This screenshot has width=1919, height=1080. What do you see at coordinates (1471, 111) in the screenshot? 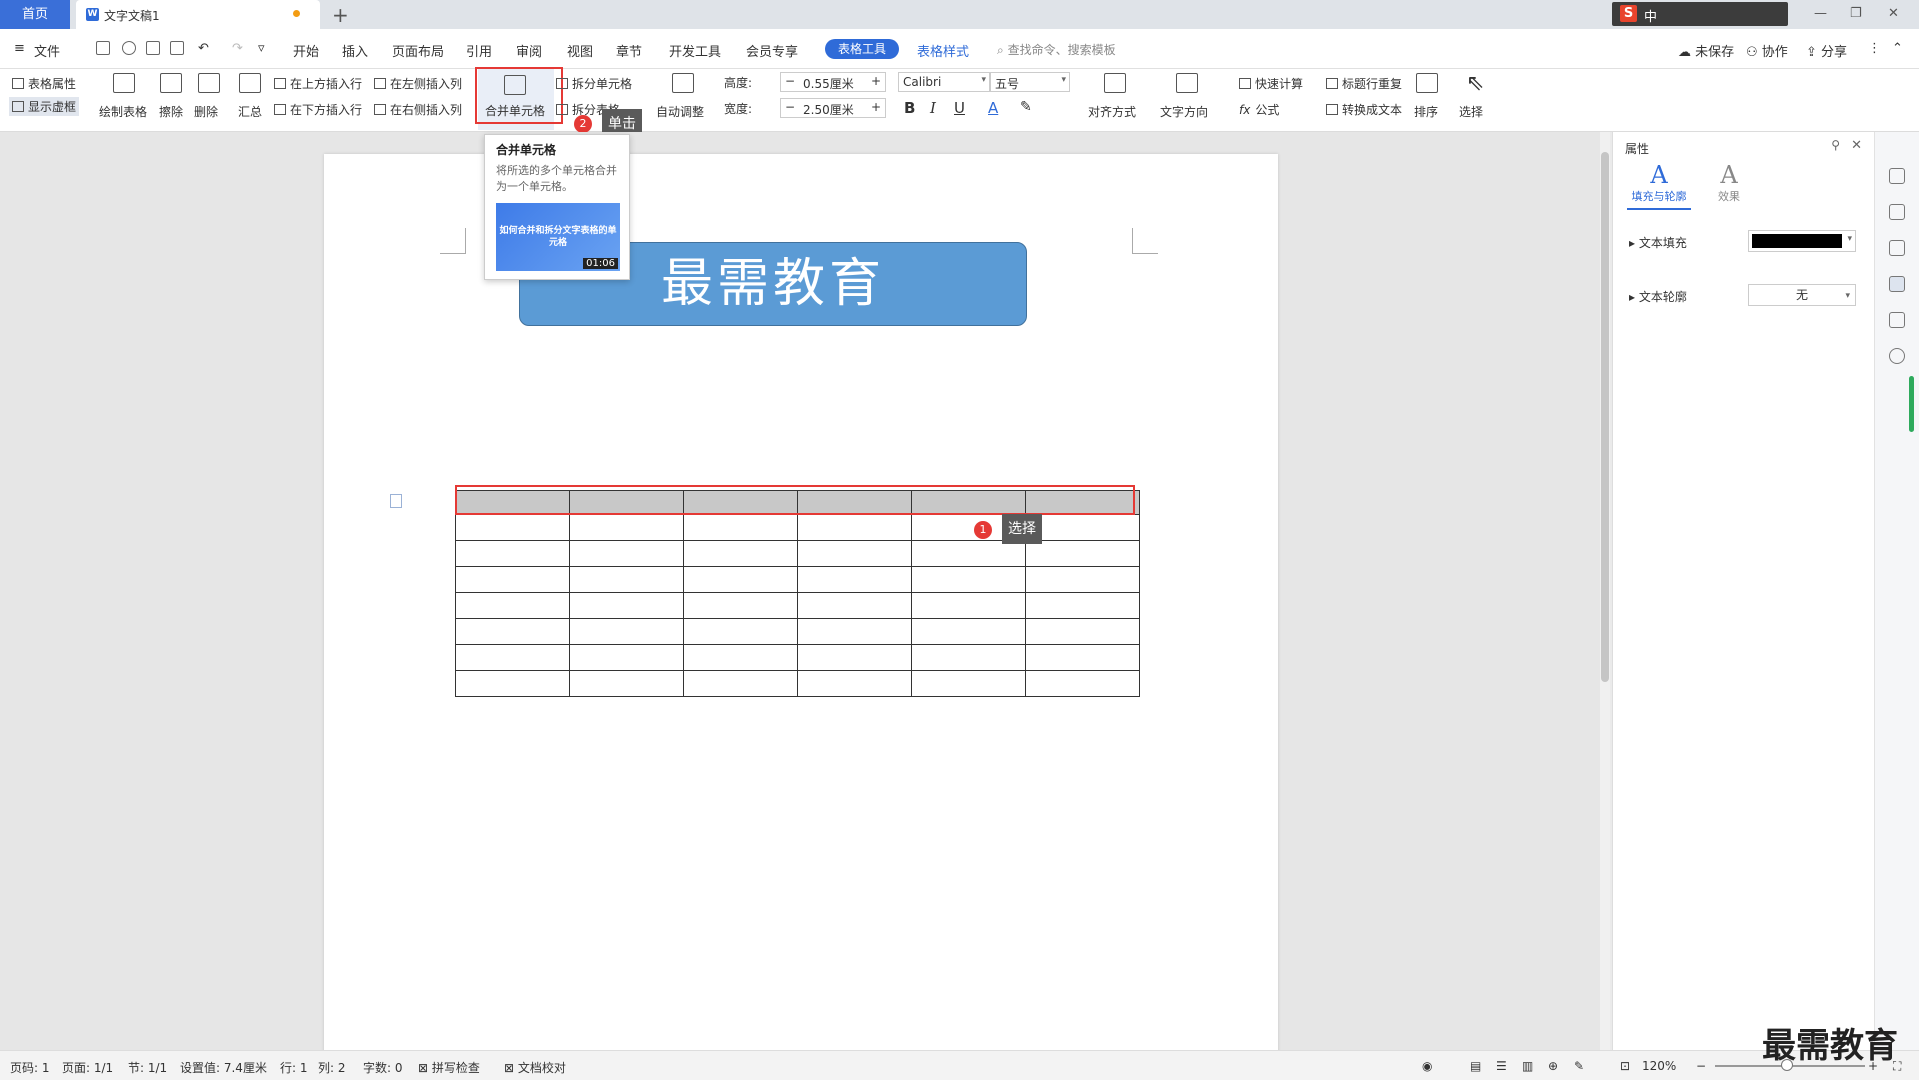
I see `select-button: 选择` at bounding box center [1471, 111].